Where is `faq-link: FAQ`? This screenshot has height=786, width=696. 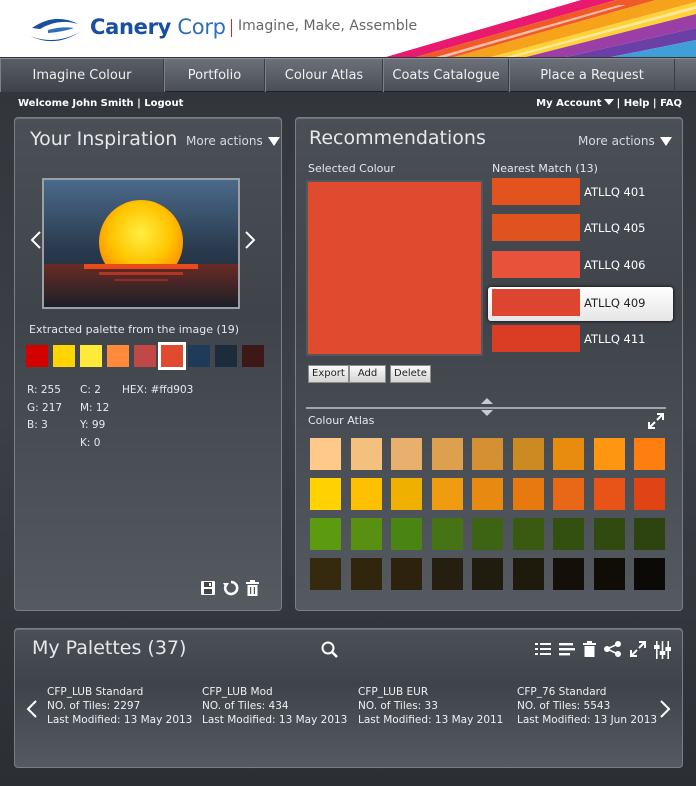
faq-link: FAQ is located at coordinates (671, 103).